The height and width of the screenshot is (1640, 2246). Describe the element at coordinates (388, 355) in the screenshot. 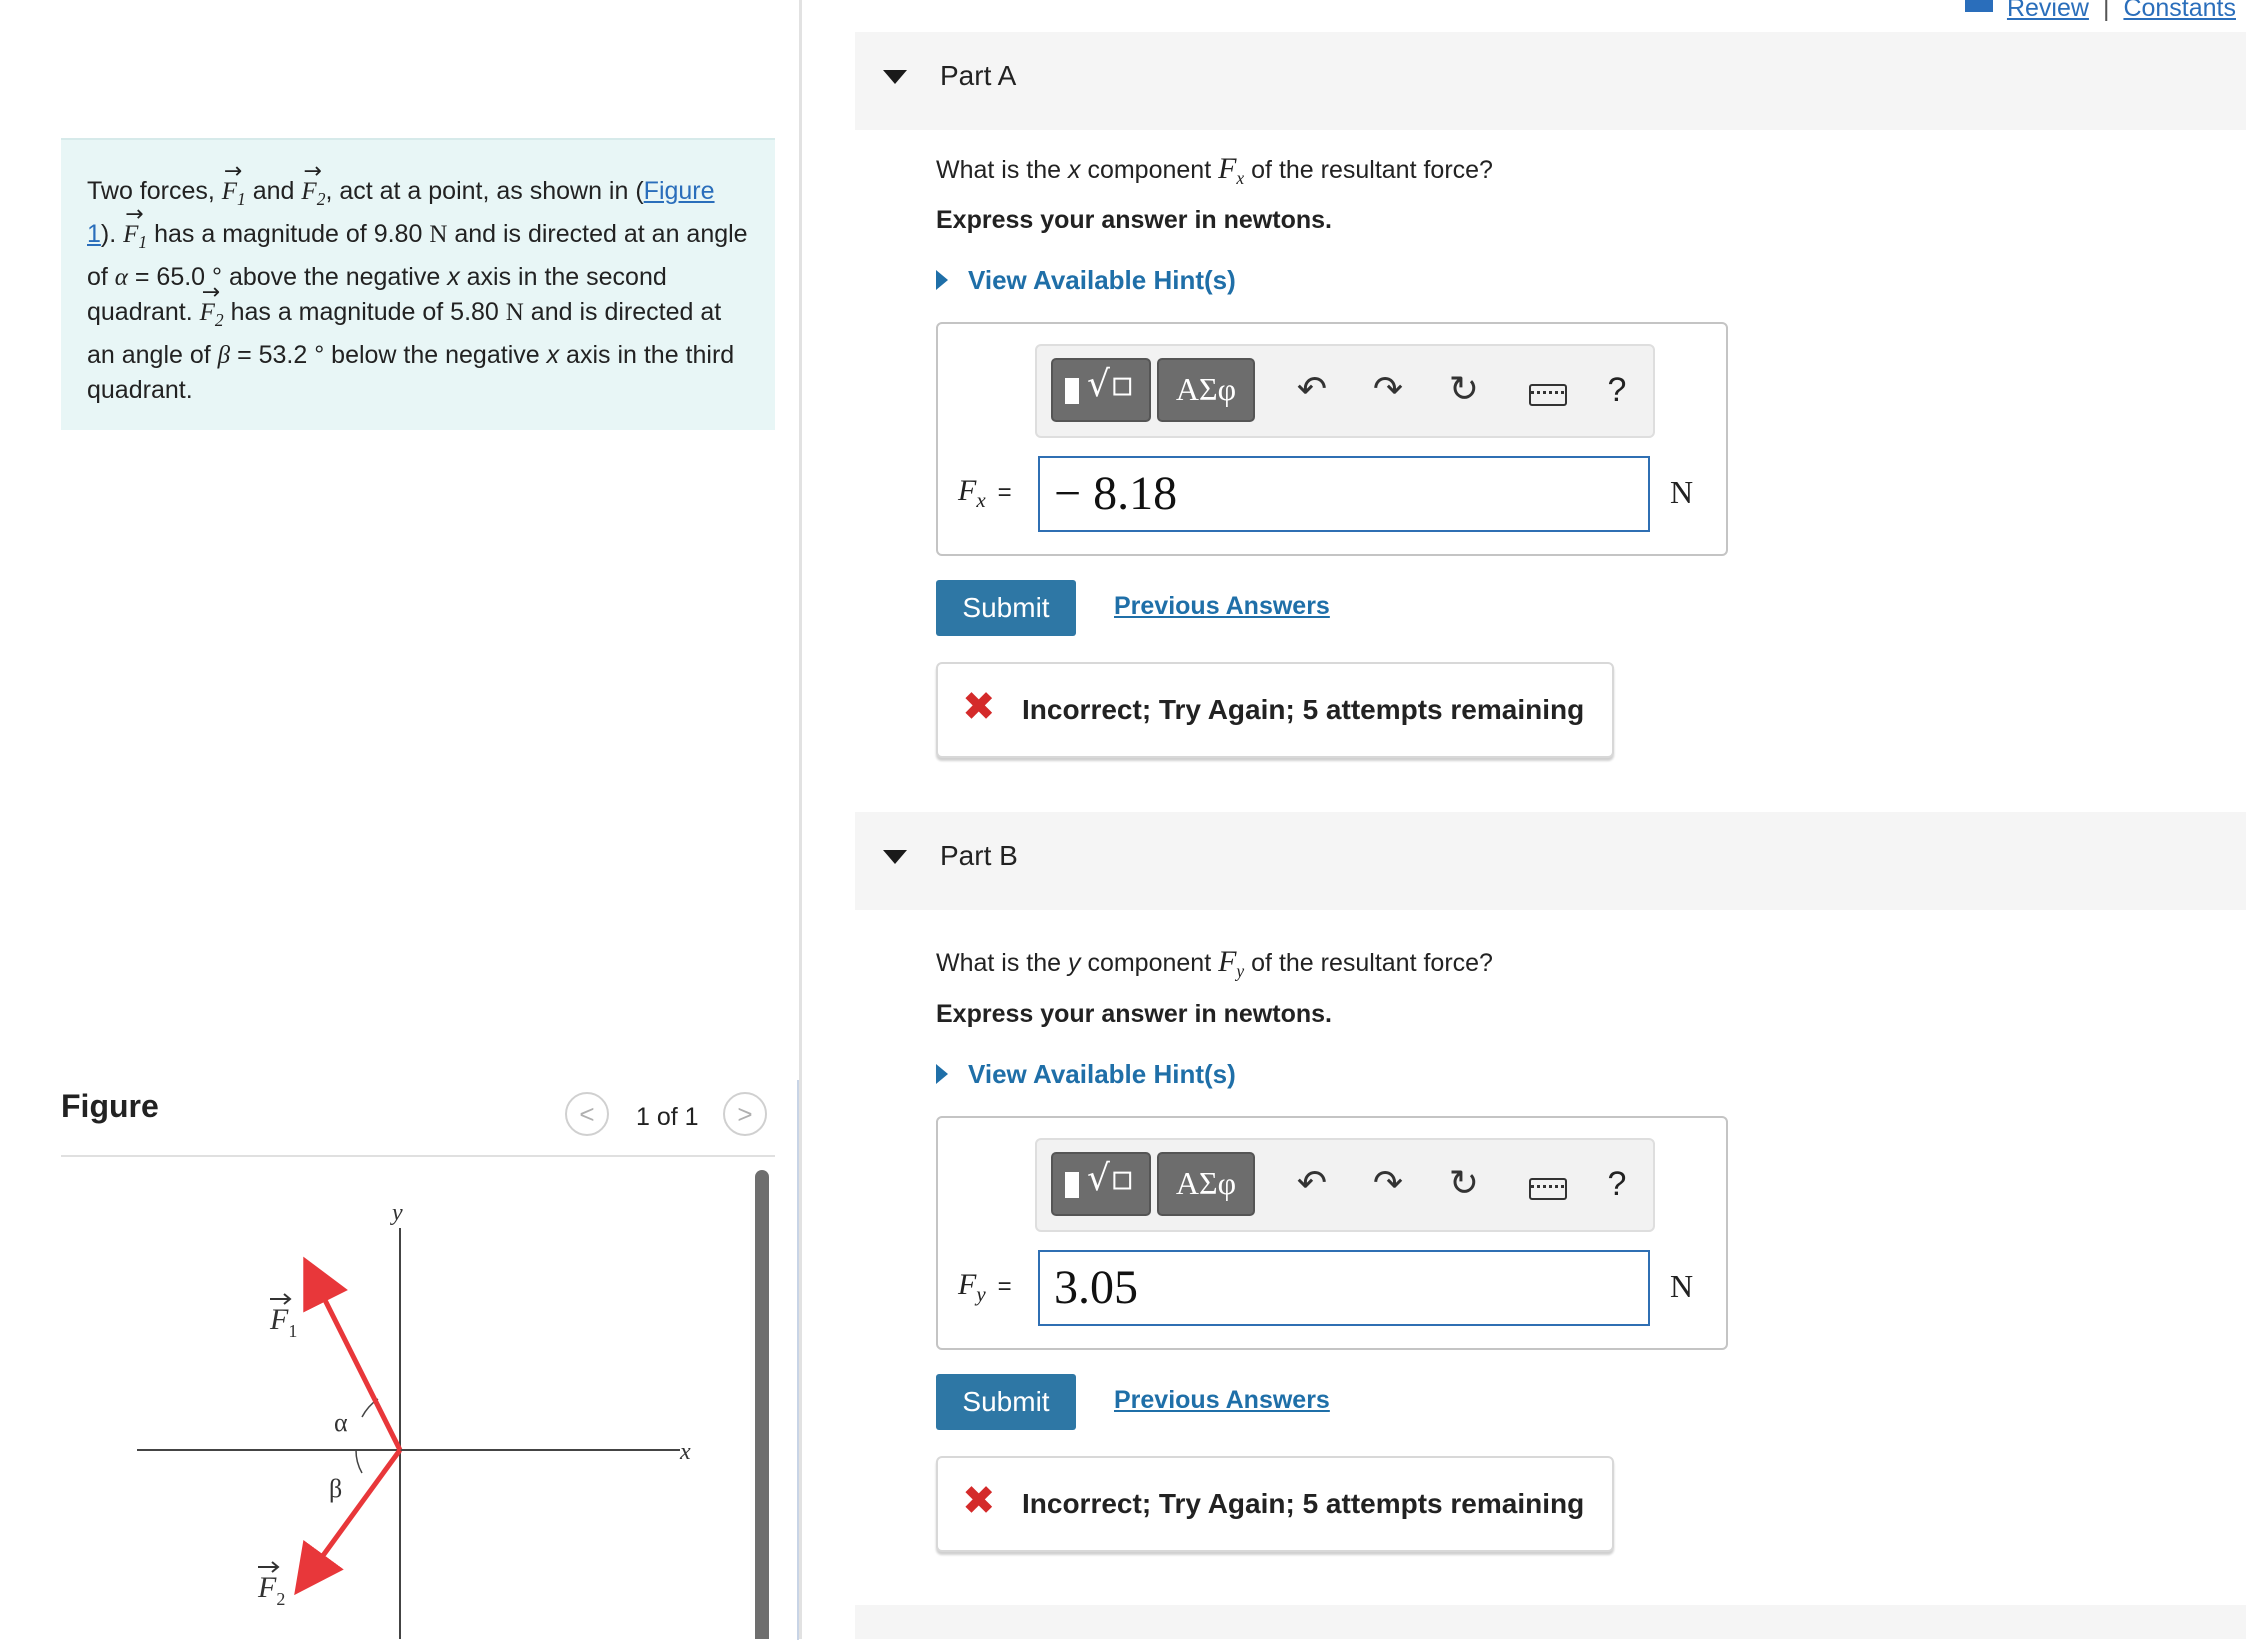

I see `problem-text: = 53.2 ° below the negative` at that location.